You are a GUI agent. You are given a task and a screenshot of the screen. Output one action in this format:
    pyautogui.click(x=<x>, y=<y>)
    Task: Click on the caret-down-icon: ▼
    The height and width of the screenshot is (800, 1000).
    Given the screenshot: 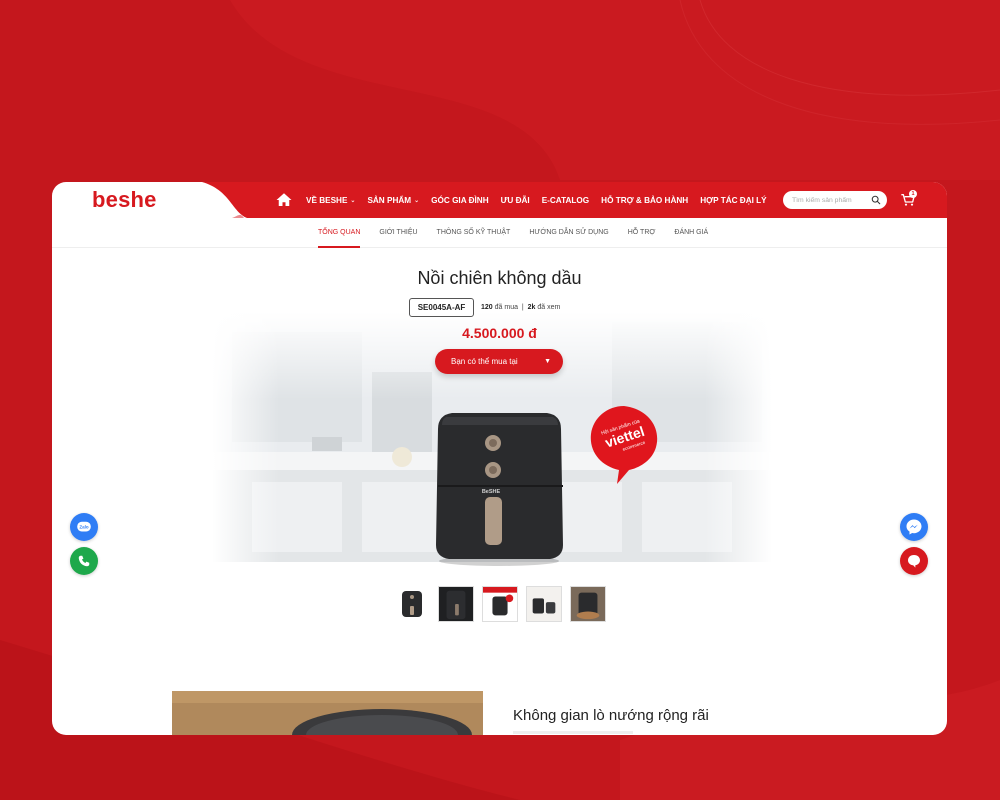 What is the action you would take?
    pyautogui.click(x=547, y=361)
    